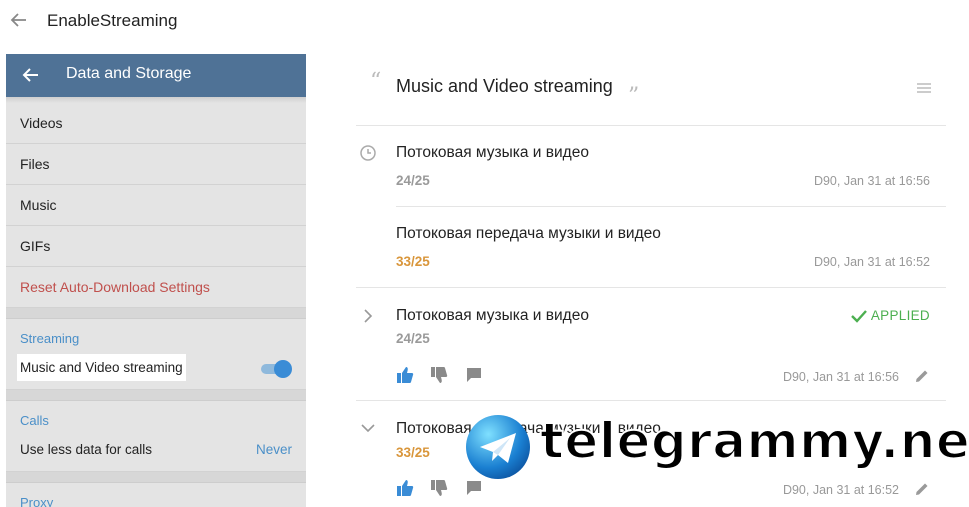 The image size is (969, 507). What do you see at coordinates (112, 20) in the screenshot?
I see `window-title: EnableStreaming` at bounding box center [112, 20].